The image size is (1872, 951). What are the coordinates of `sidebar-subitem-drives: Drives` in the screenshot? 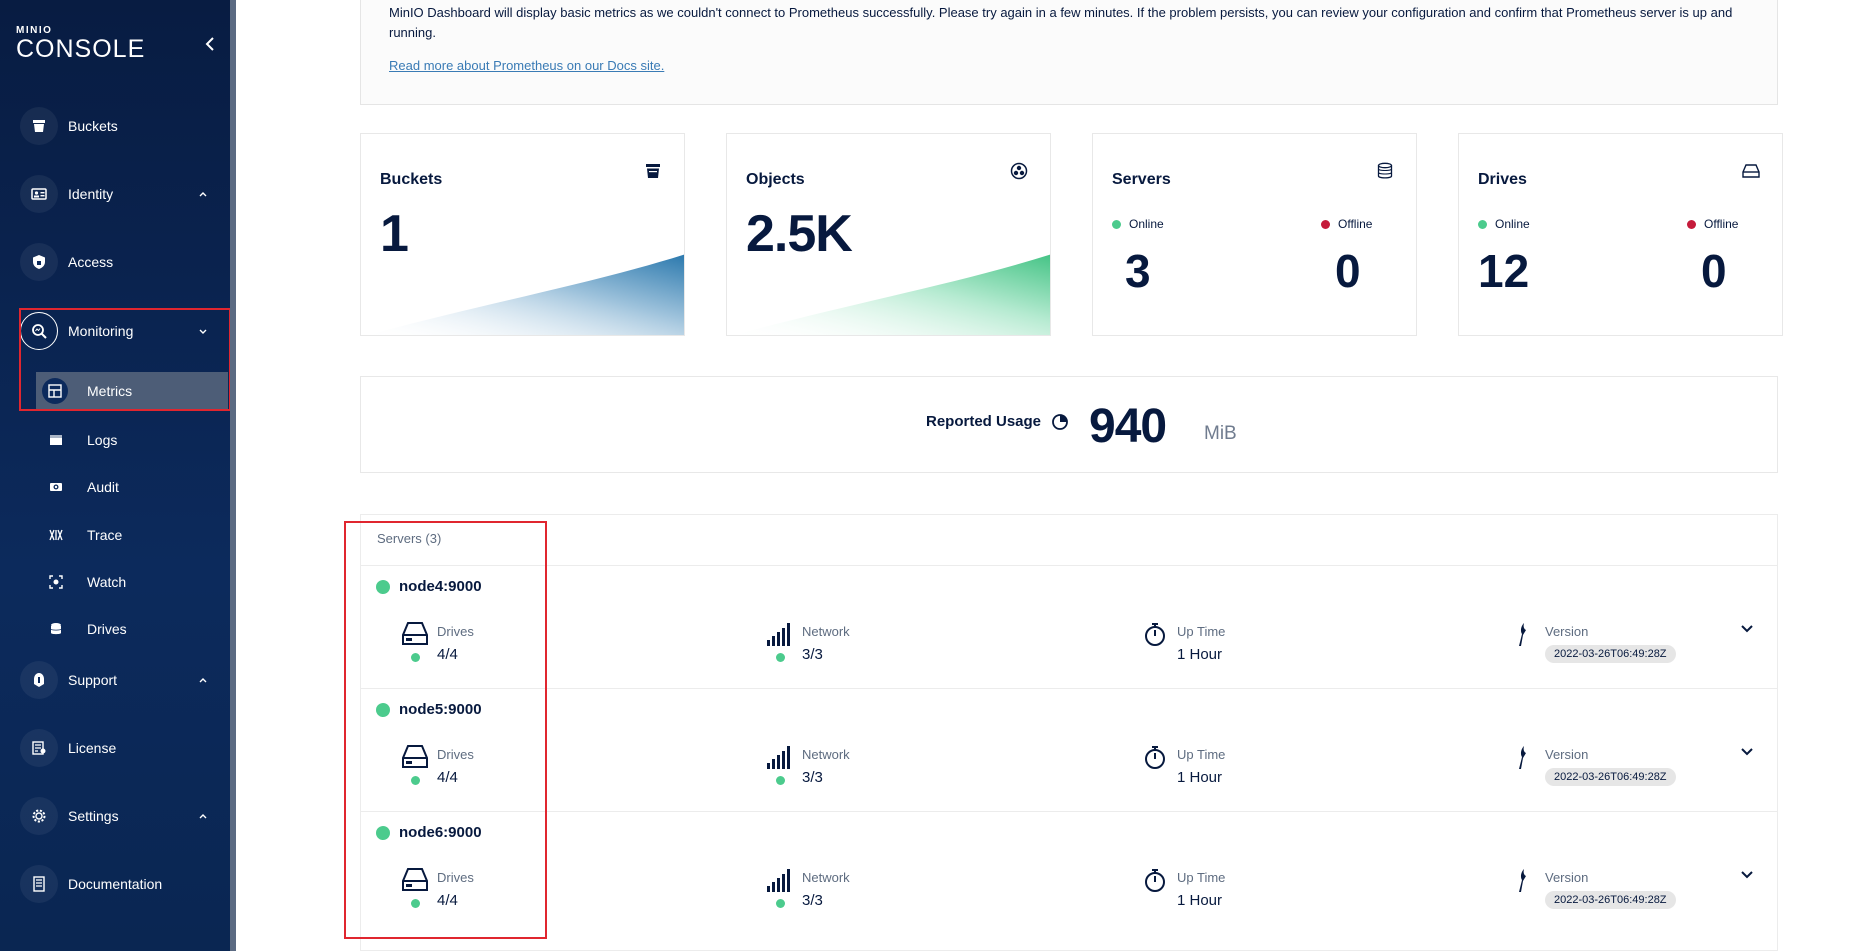 It's located at (132, 629).